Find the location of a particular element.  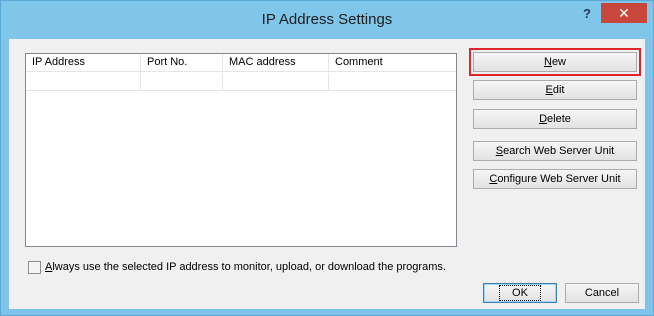

list-header: IP Address Port No. MAC address Comment is located at coordinates (241, 63).